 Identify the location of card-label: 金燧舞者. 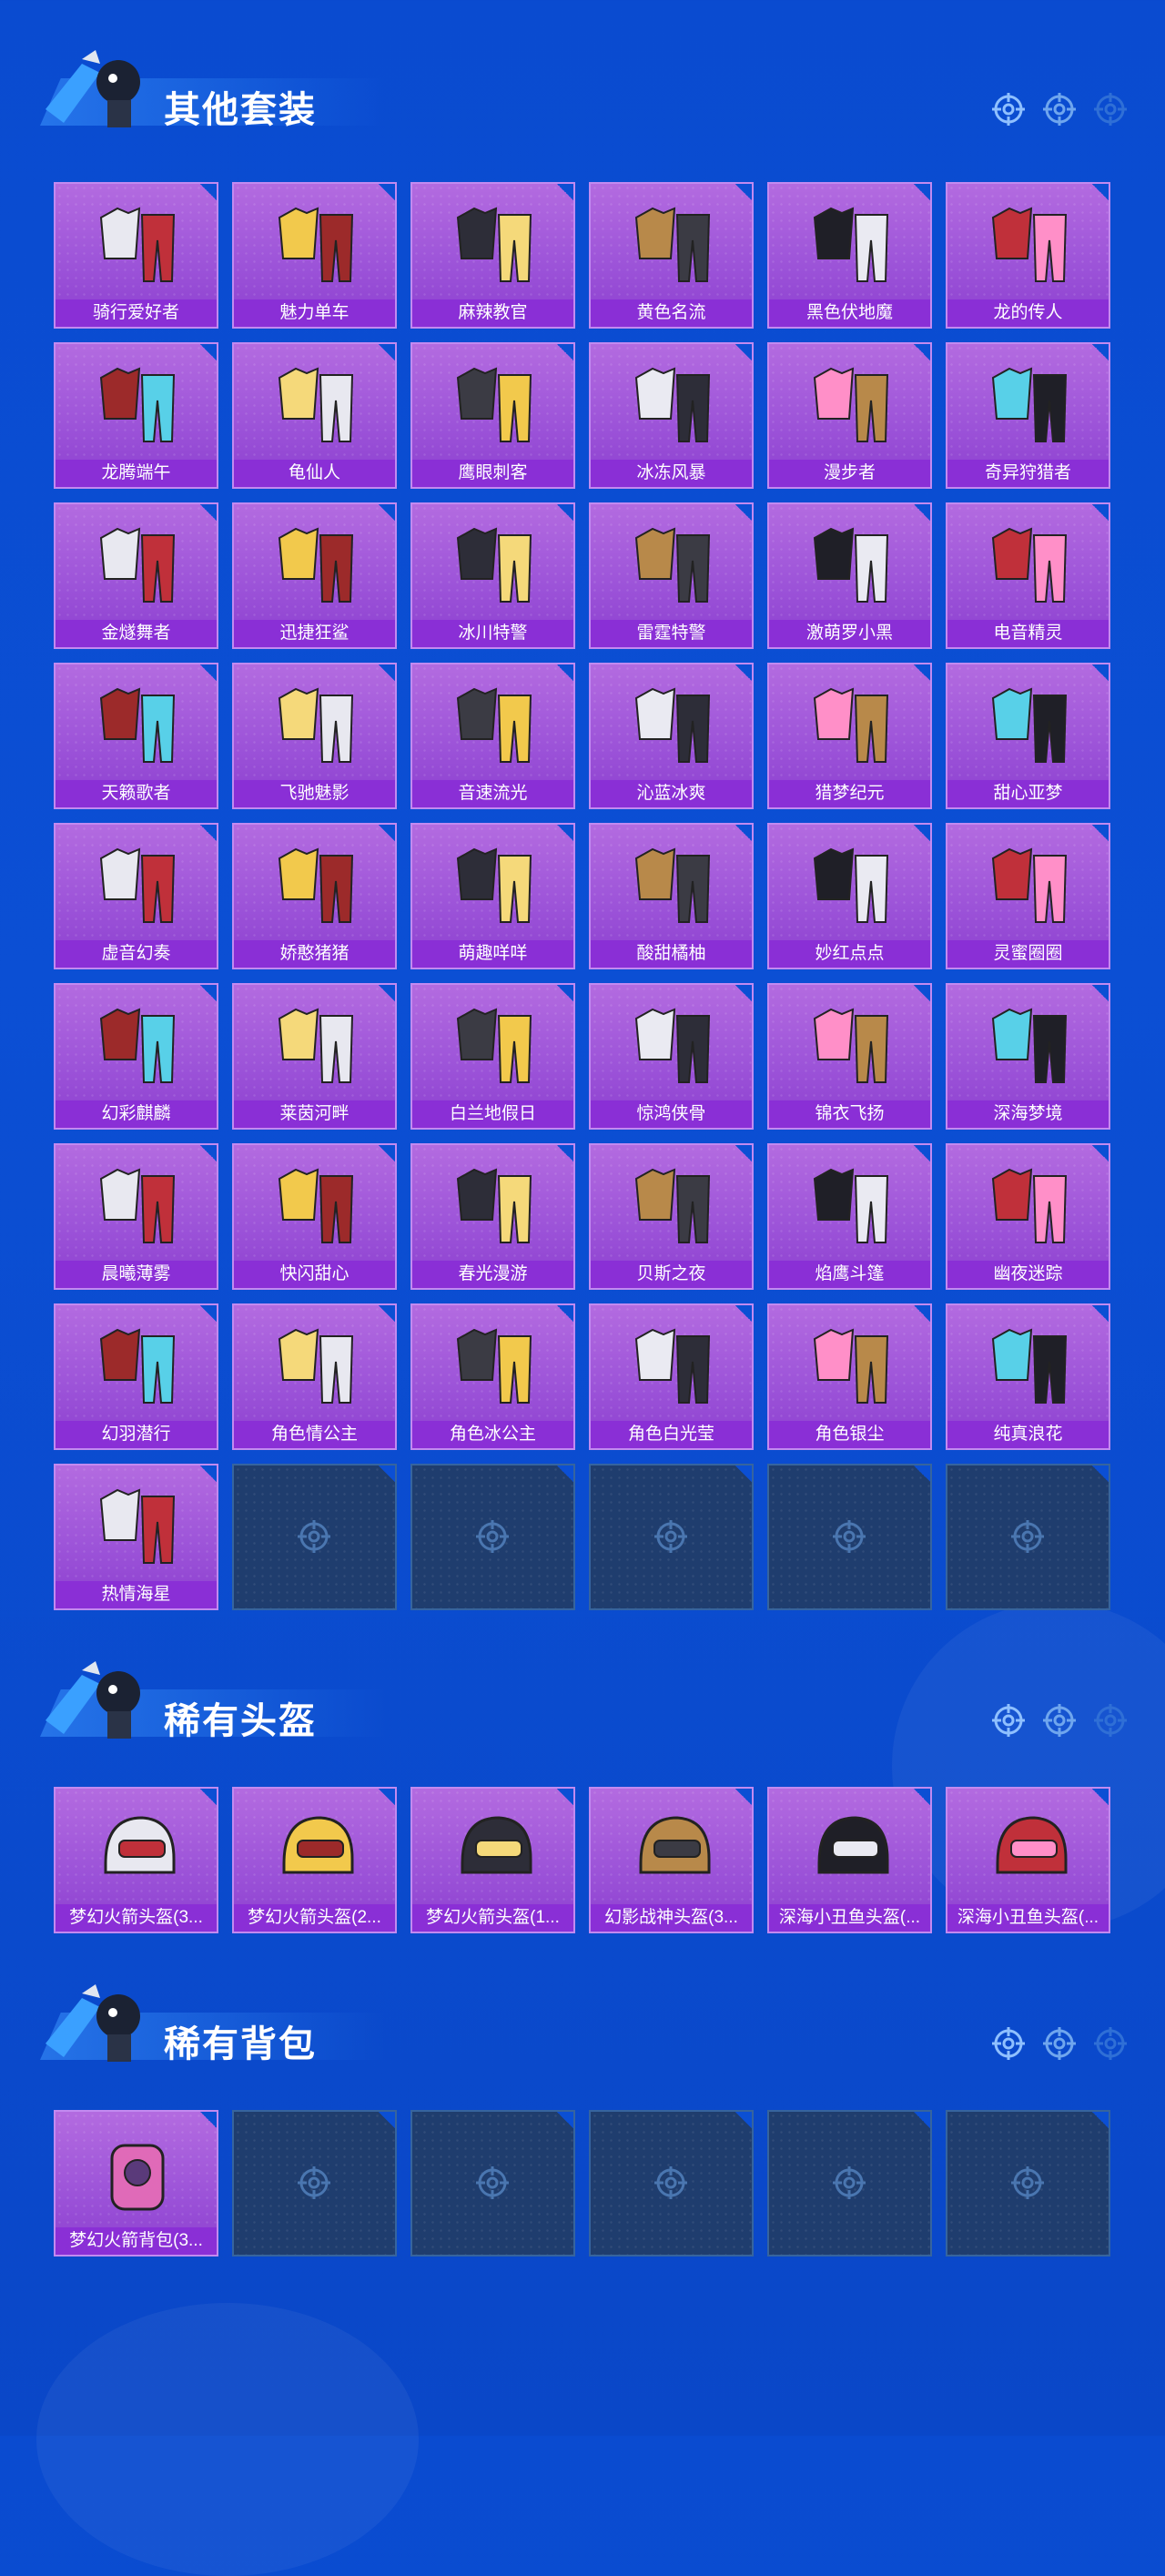
(136, 633).